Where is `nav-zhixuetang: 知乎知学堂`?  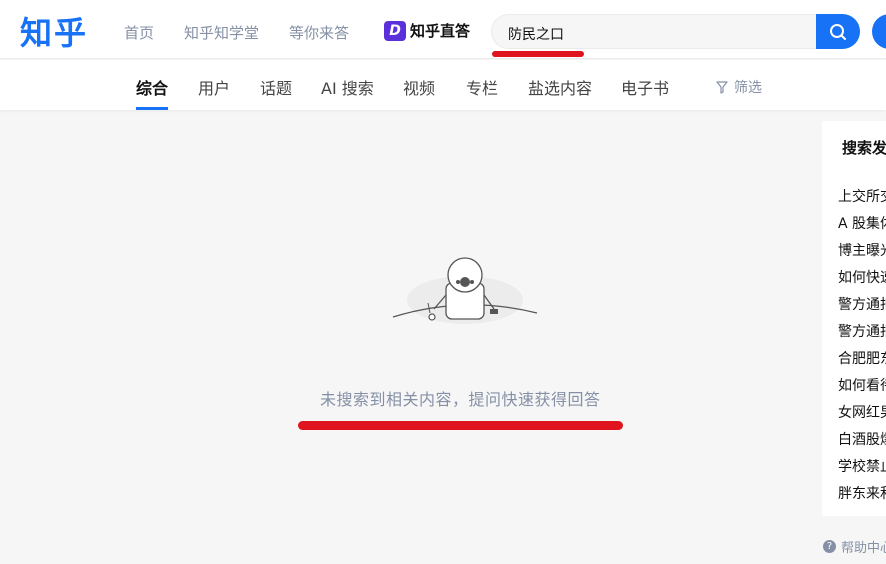 nav-zhixuetang: 知乎知学堂 is located at coordinates (221, 32).